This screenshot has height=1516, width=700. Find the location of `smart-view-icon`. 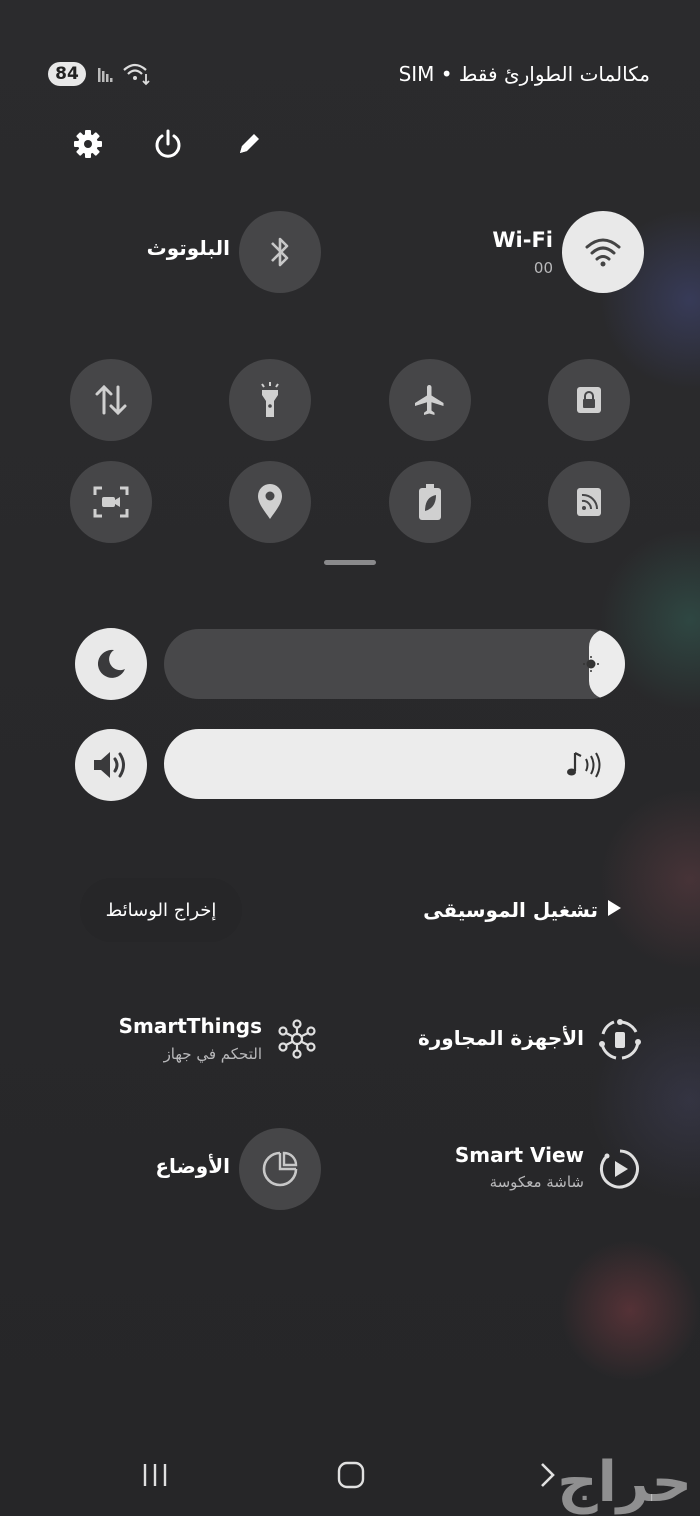

smart-view-icon is located at coordinates (620, 1171).